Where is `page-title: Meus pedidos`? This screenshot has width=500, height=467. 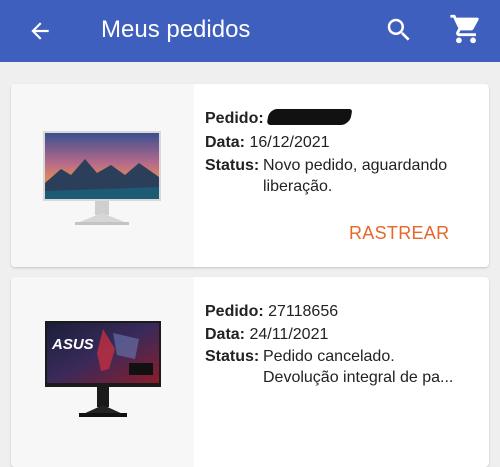 page-title: Meus pedidos is located at coordinates (176, 29).